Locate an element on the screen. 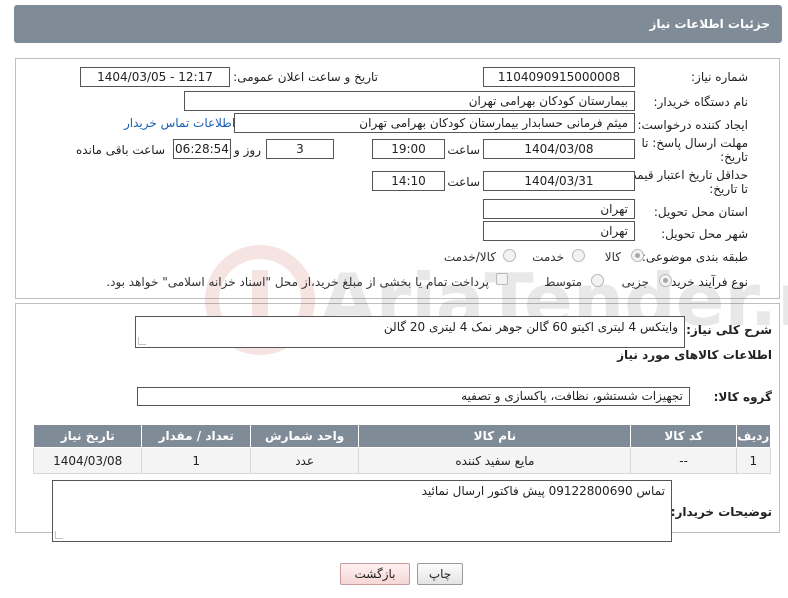  announce-datetime-field: 1404/03/05 - 12:17 is located at coordinates (155, 77).